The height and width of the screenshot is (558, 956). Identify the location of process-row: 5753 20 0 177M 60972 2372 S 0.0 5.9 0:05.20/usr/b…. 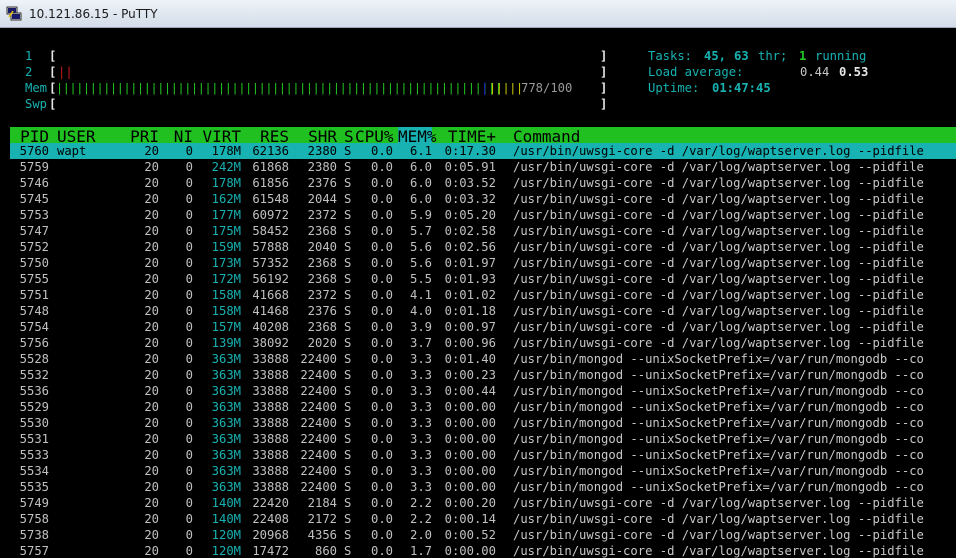
(483, 215).